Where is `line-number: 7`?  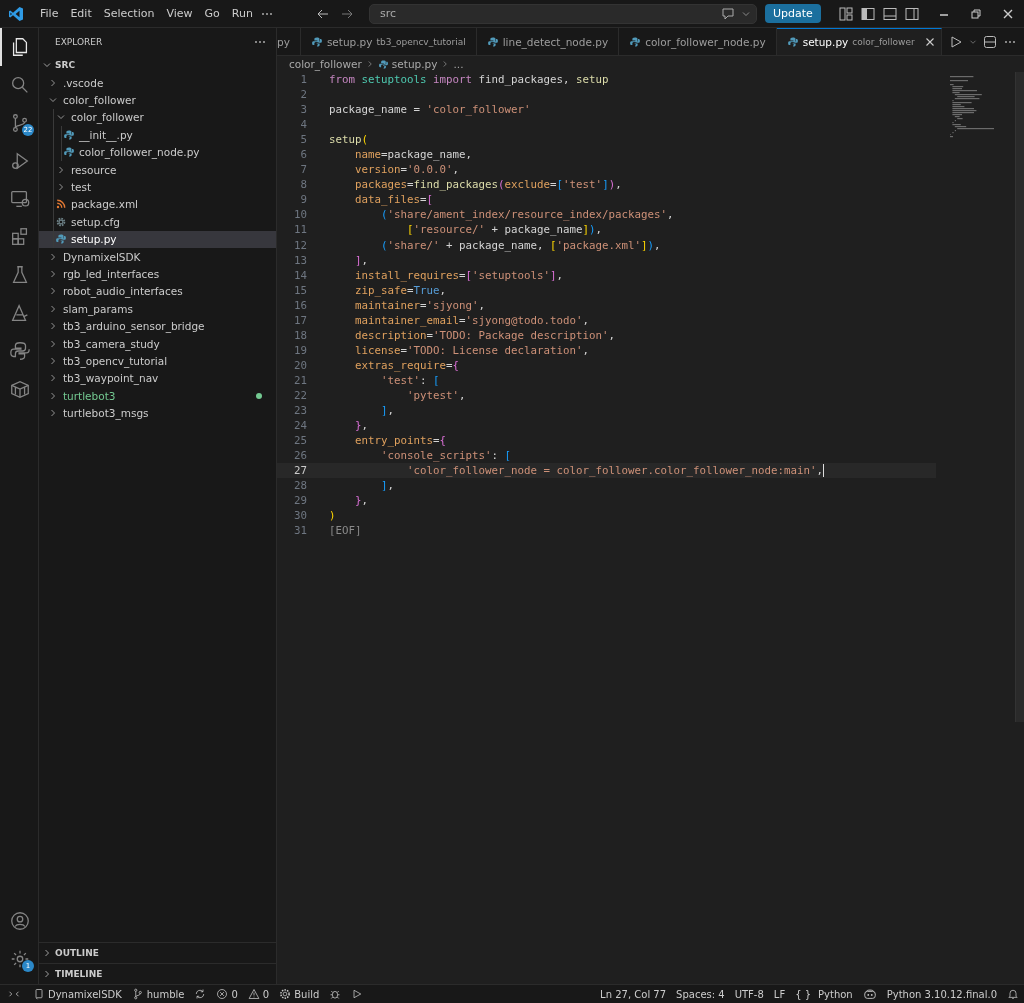
line-number: 7 is located at coordinates (303, 170).